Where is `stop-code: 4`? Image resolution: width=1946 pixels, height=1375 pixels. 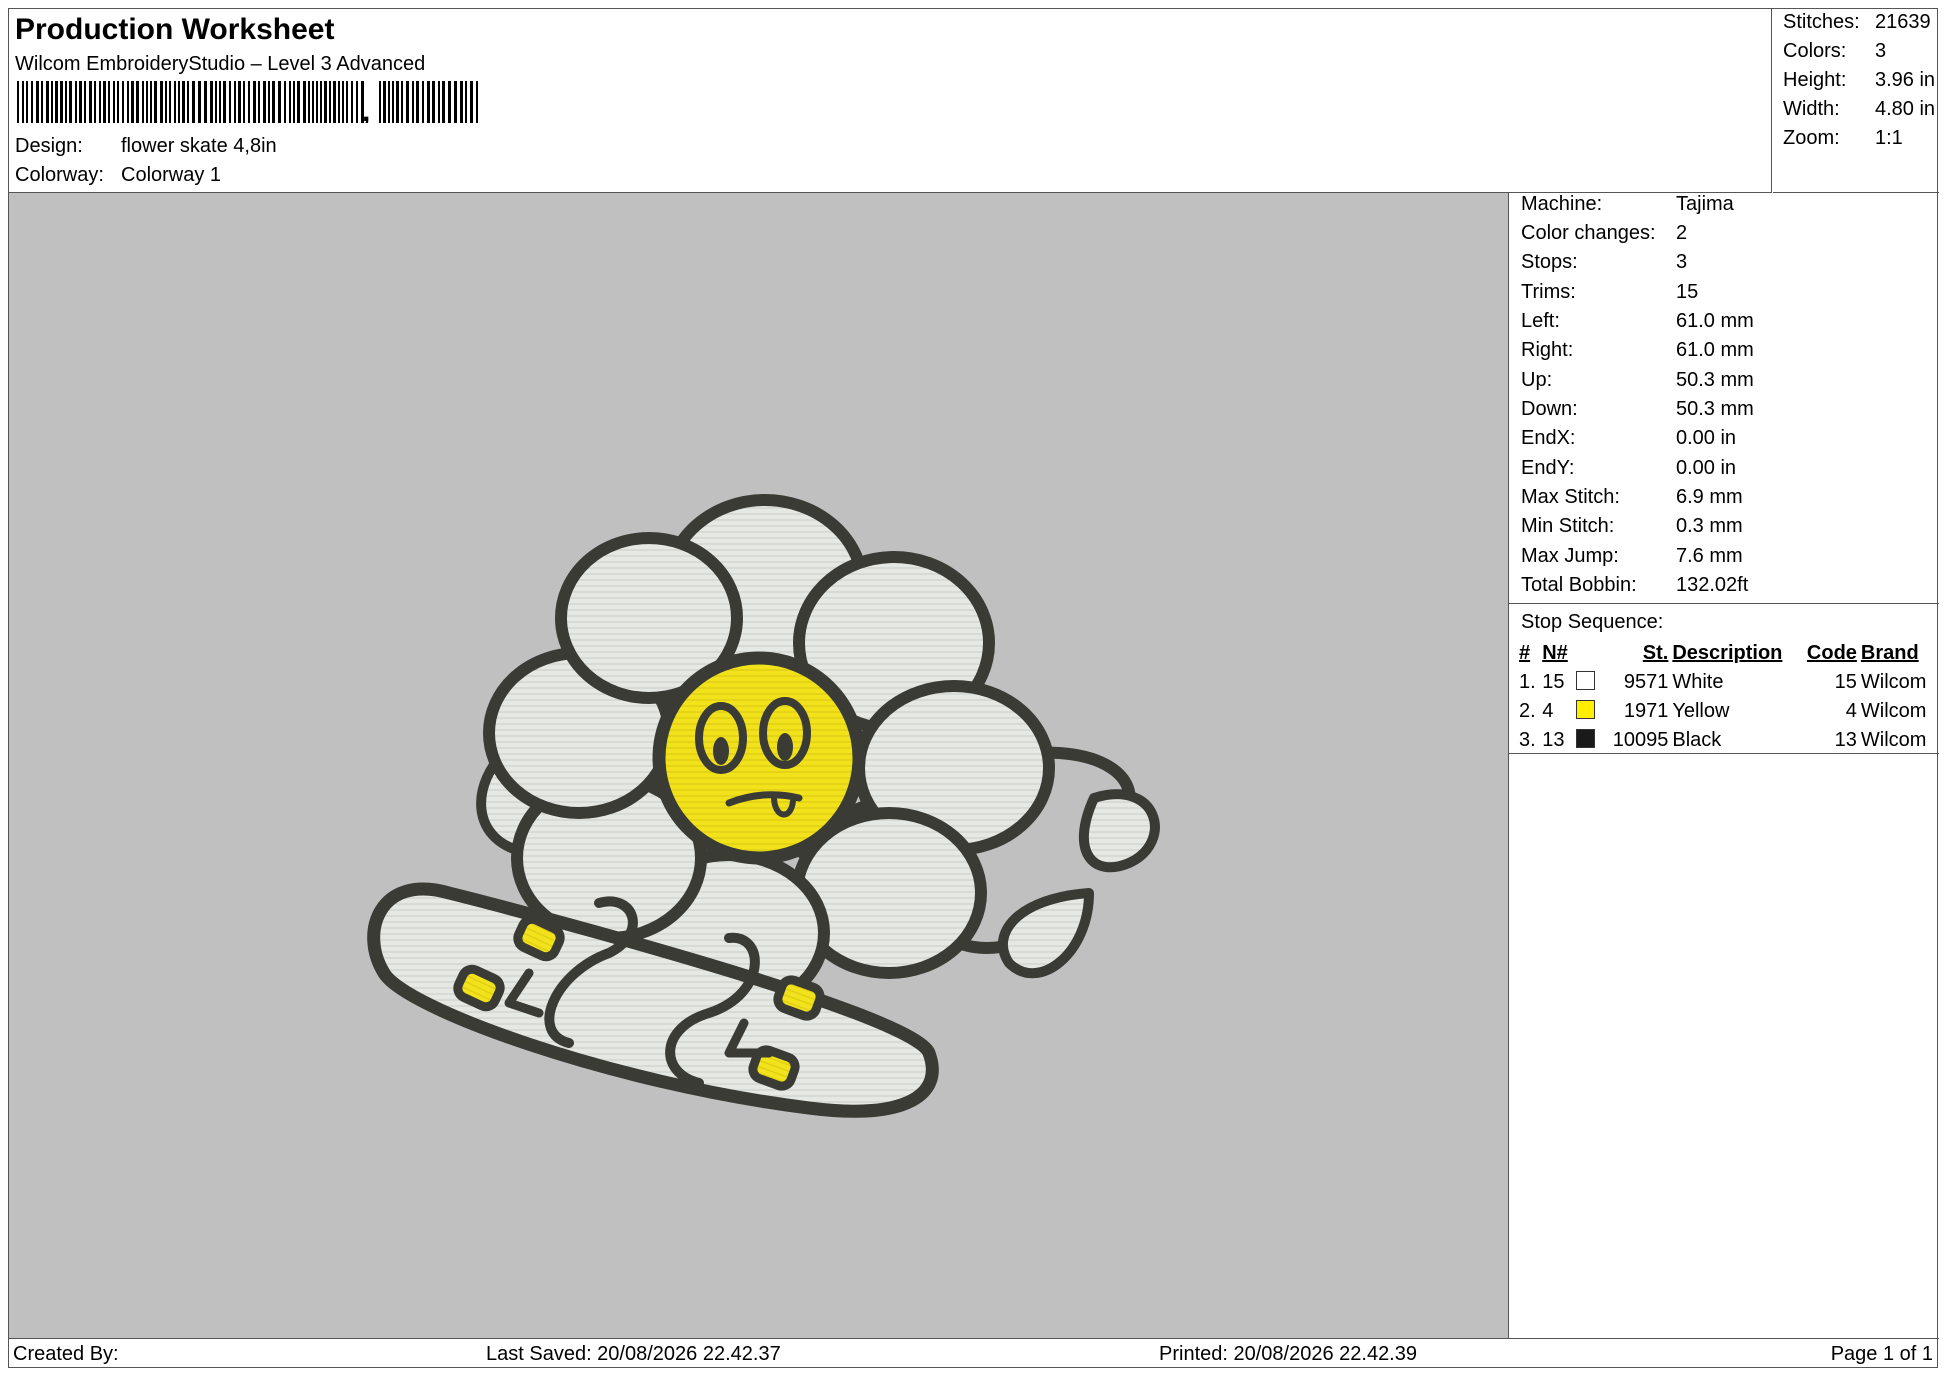
stop-code: 4 is located at coordinates (1851, 711).